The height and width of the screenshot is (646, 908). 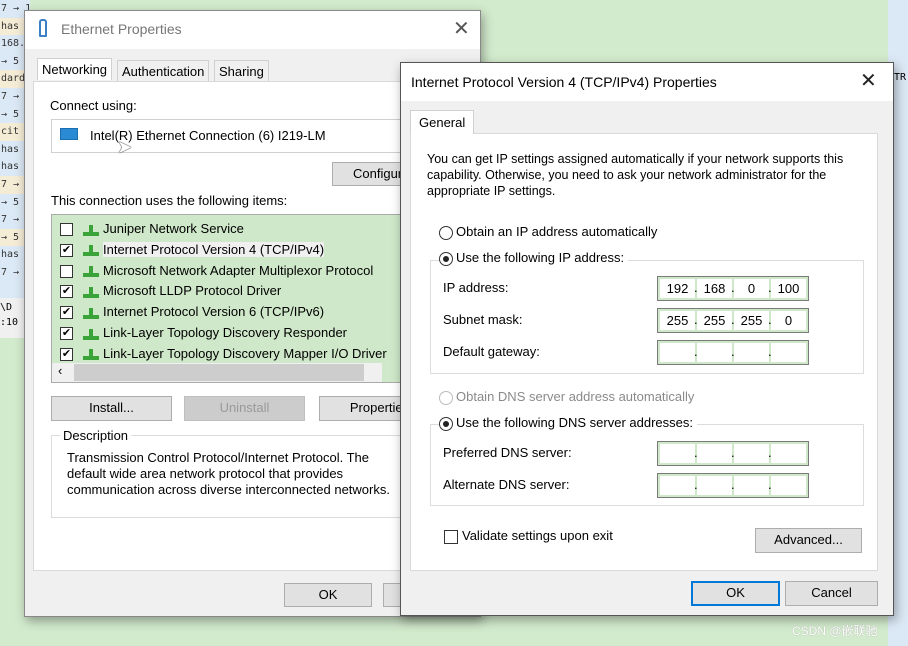 What do you see at coordinates (214, 249) in the screenshot?
I see `item-label: Internet Protocol Version 4 (TCP/IPv4)` at bounding box center [214, 249].